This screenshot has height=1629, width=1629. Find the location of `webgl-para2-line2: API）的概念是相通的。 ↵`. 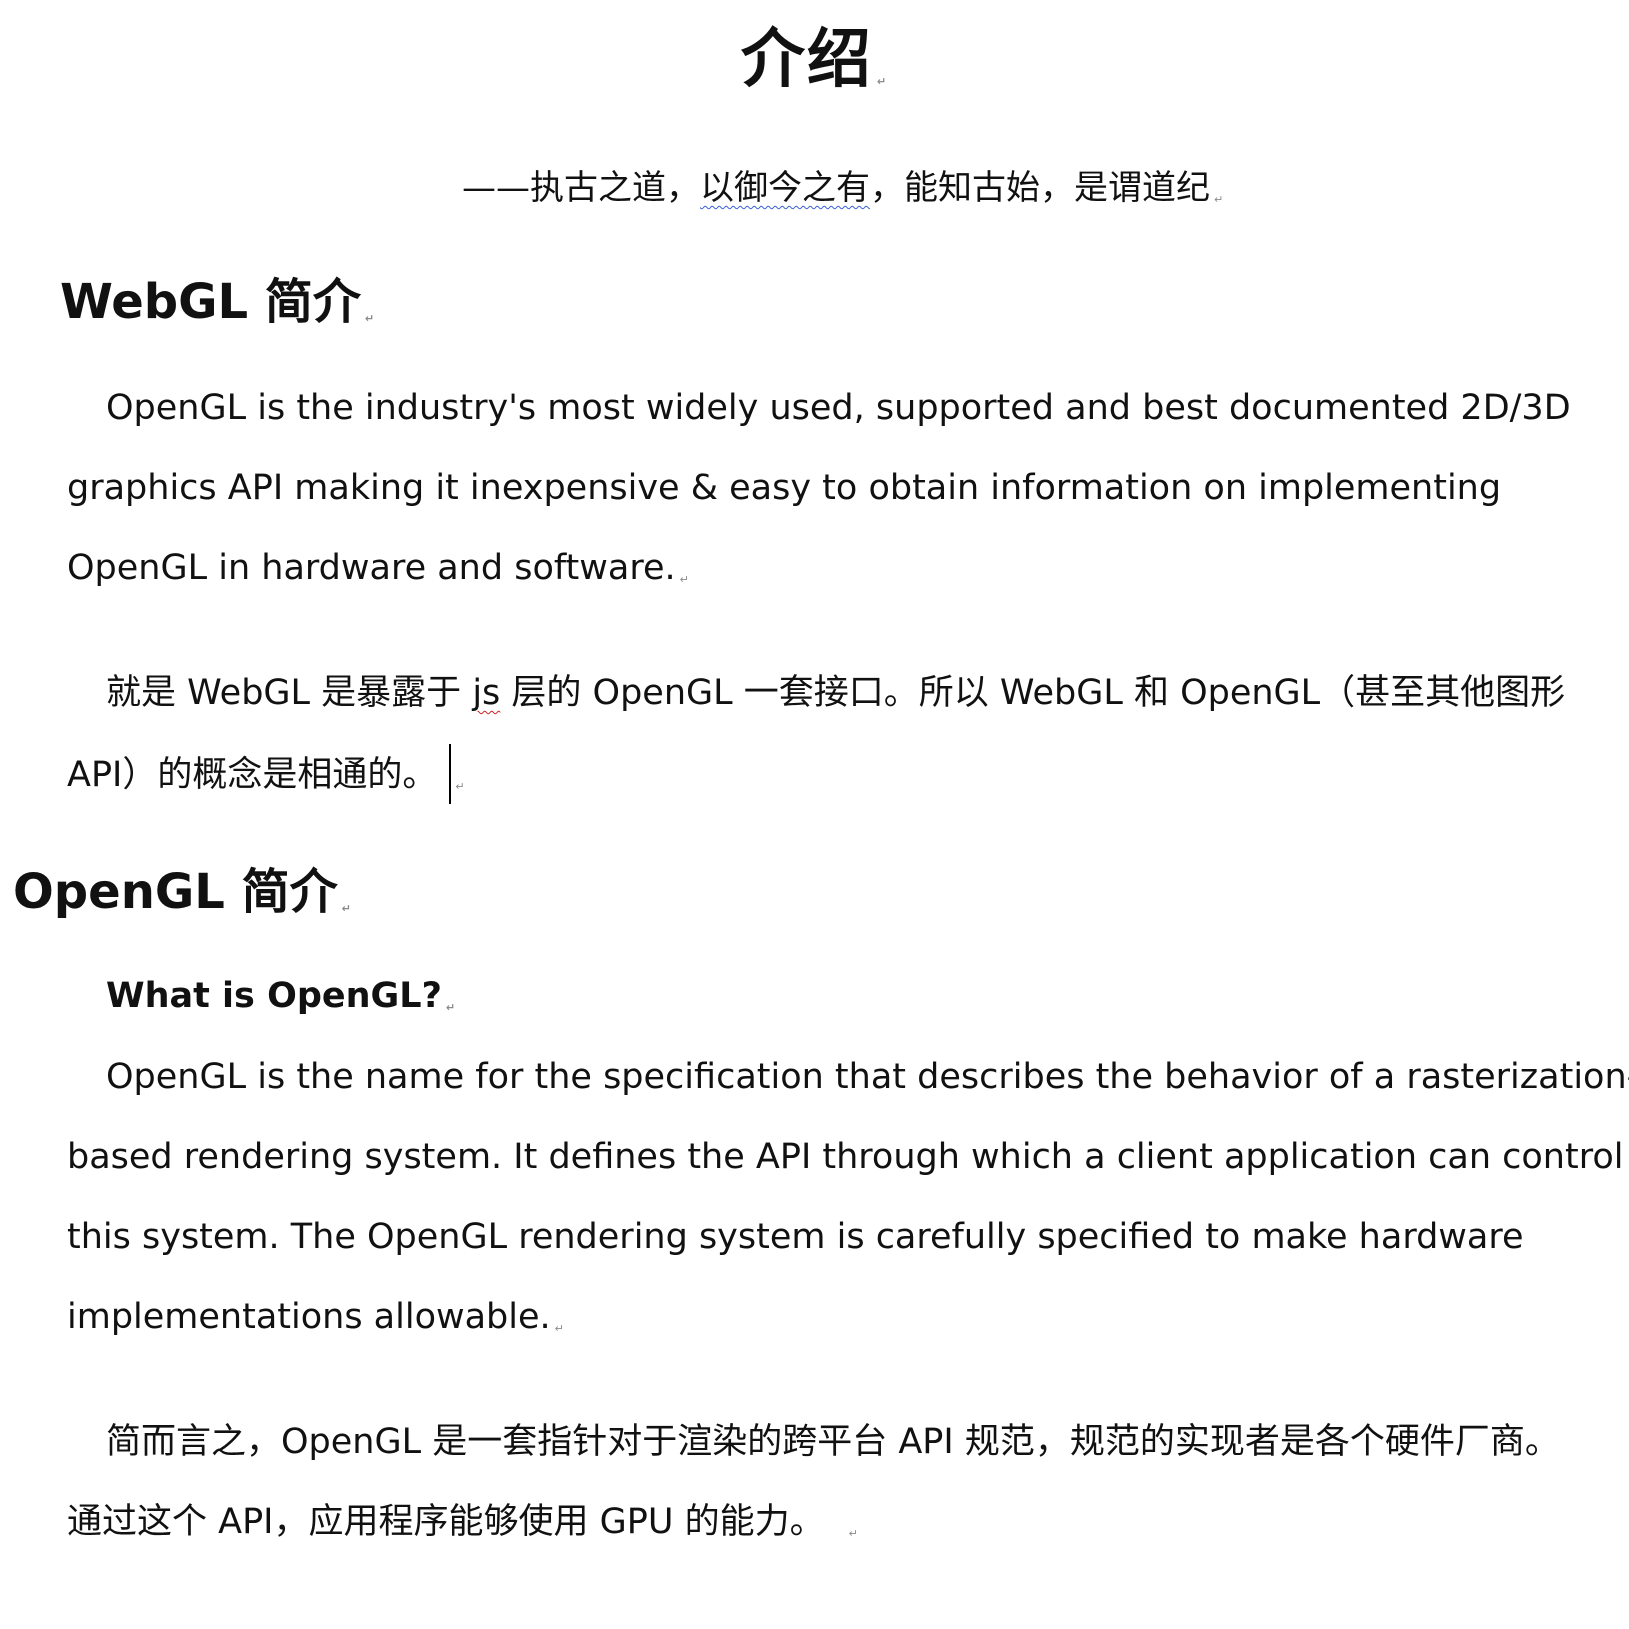

webgl-para2-line2: API）的概念是相通的。 ↵ is located at coordinates (266, 774).